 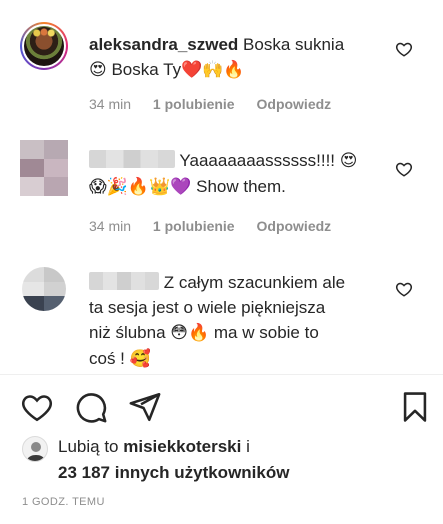 What do you see at coordinates (163, 44) in the screenshot?
I see `comment-username: aleksandra_szwed` at bounding box center [163, 44].